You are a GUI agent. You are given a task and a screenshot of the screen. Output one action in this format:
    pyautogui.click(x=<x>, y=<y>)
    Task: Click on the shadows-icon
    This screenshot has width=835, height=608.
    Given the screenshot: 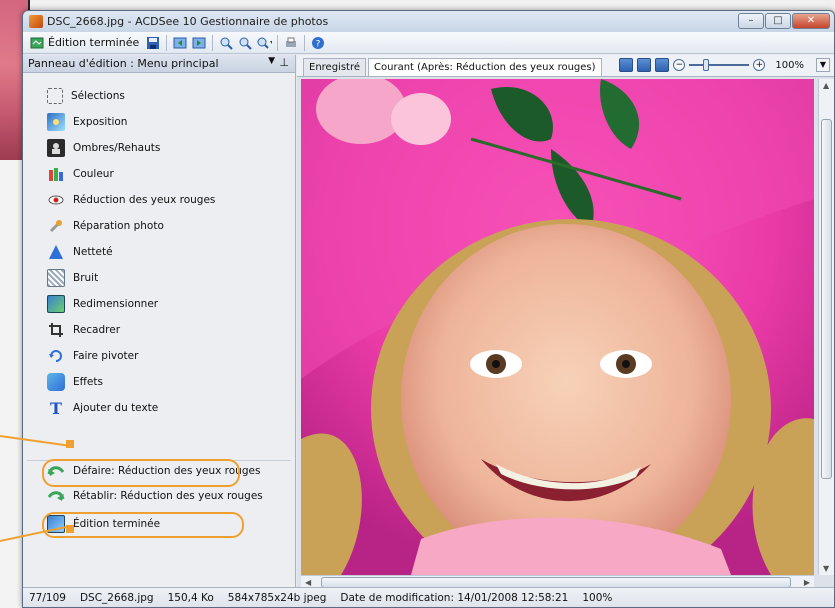 What is the action you would take?
    pyautogui.click(x=56, y=148)
    